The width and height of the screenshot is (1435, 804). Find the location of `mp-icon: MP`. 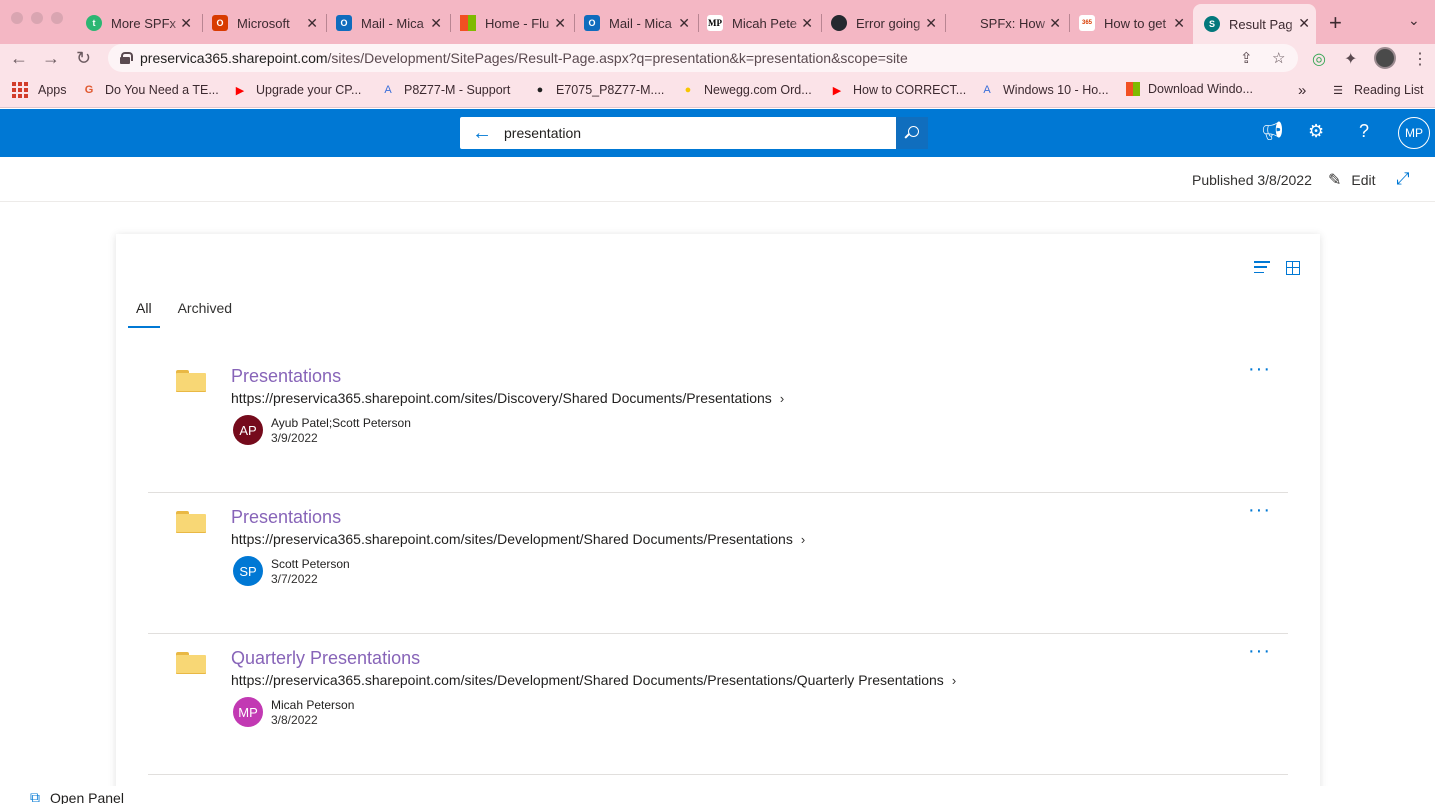

mp-icon: MP is located at coordinates (715, 23).